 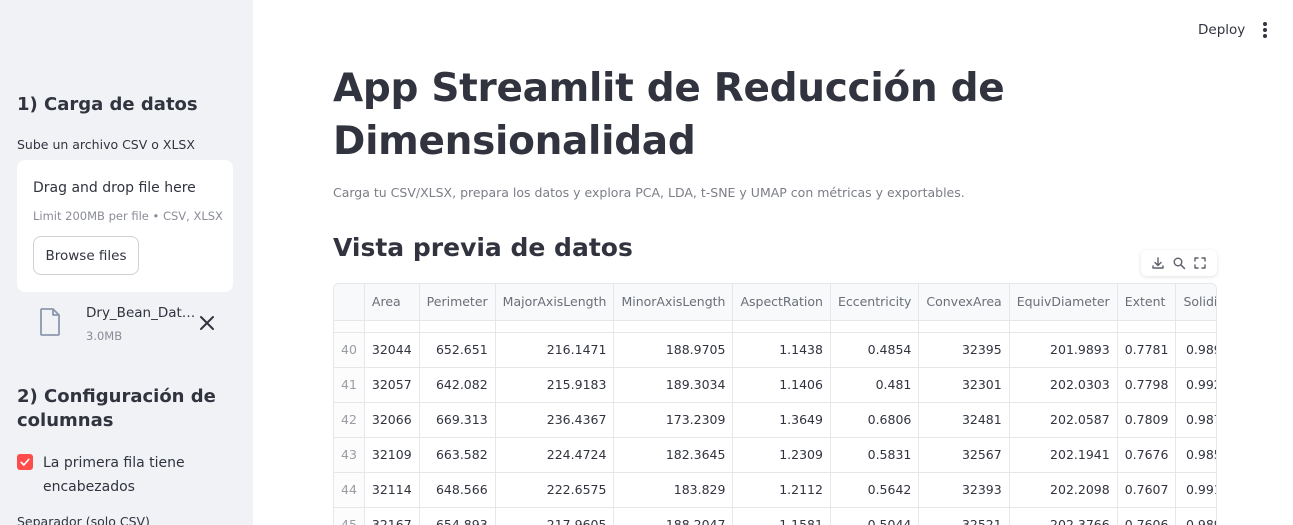 What do you see at coordinates (457, 490) in the screenshot?
I see `table-cell: 648.566` at bounding box center [457, 490].